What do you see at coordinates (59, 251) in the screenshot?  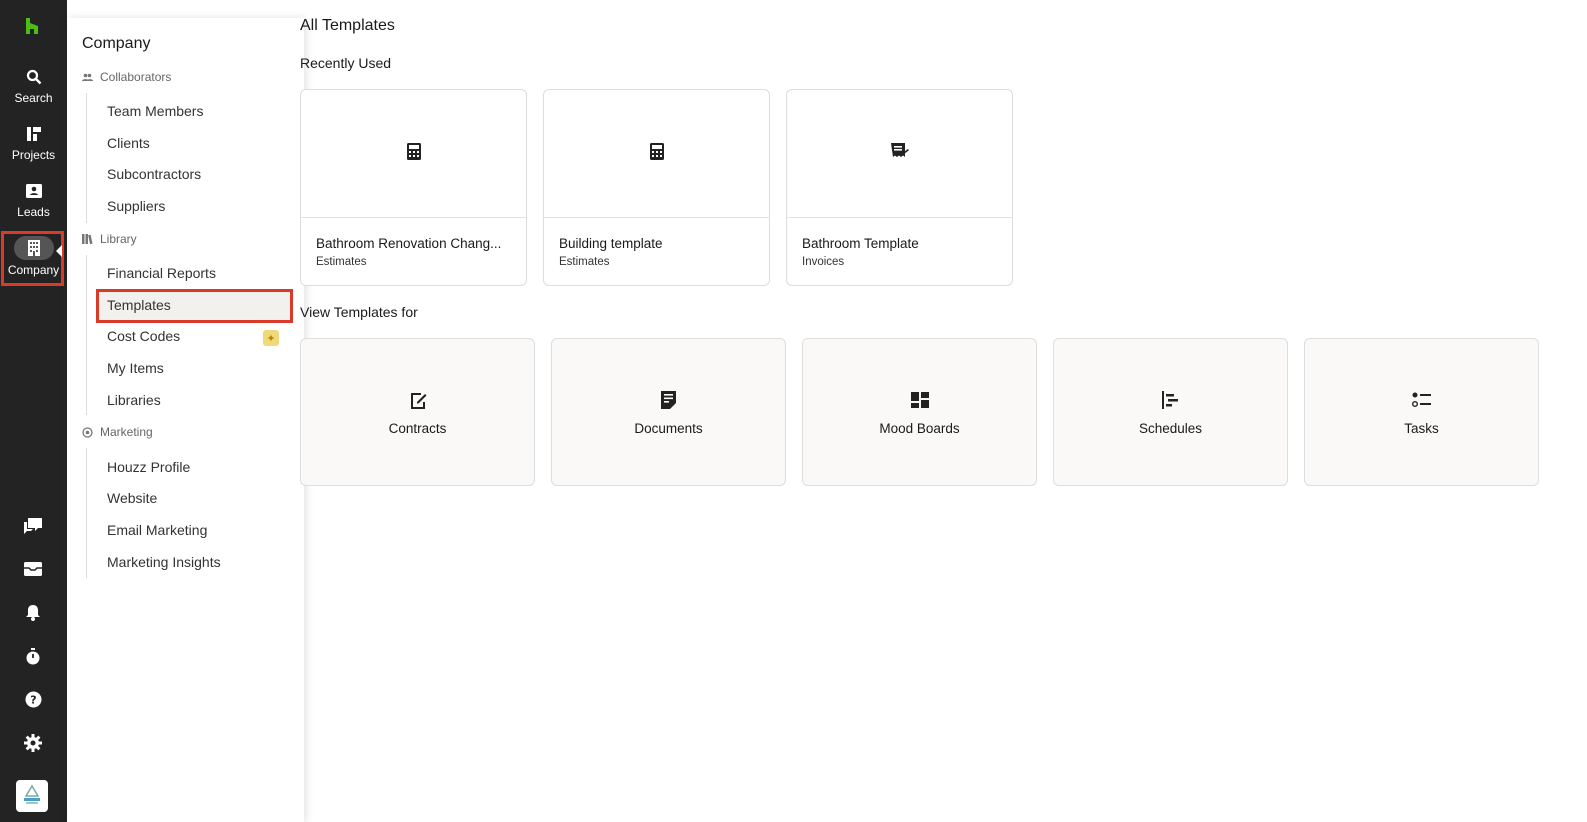 I see `flyout-pointer` at bounding box center [59, 251].